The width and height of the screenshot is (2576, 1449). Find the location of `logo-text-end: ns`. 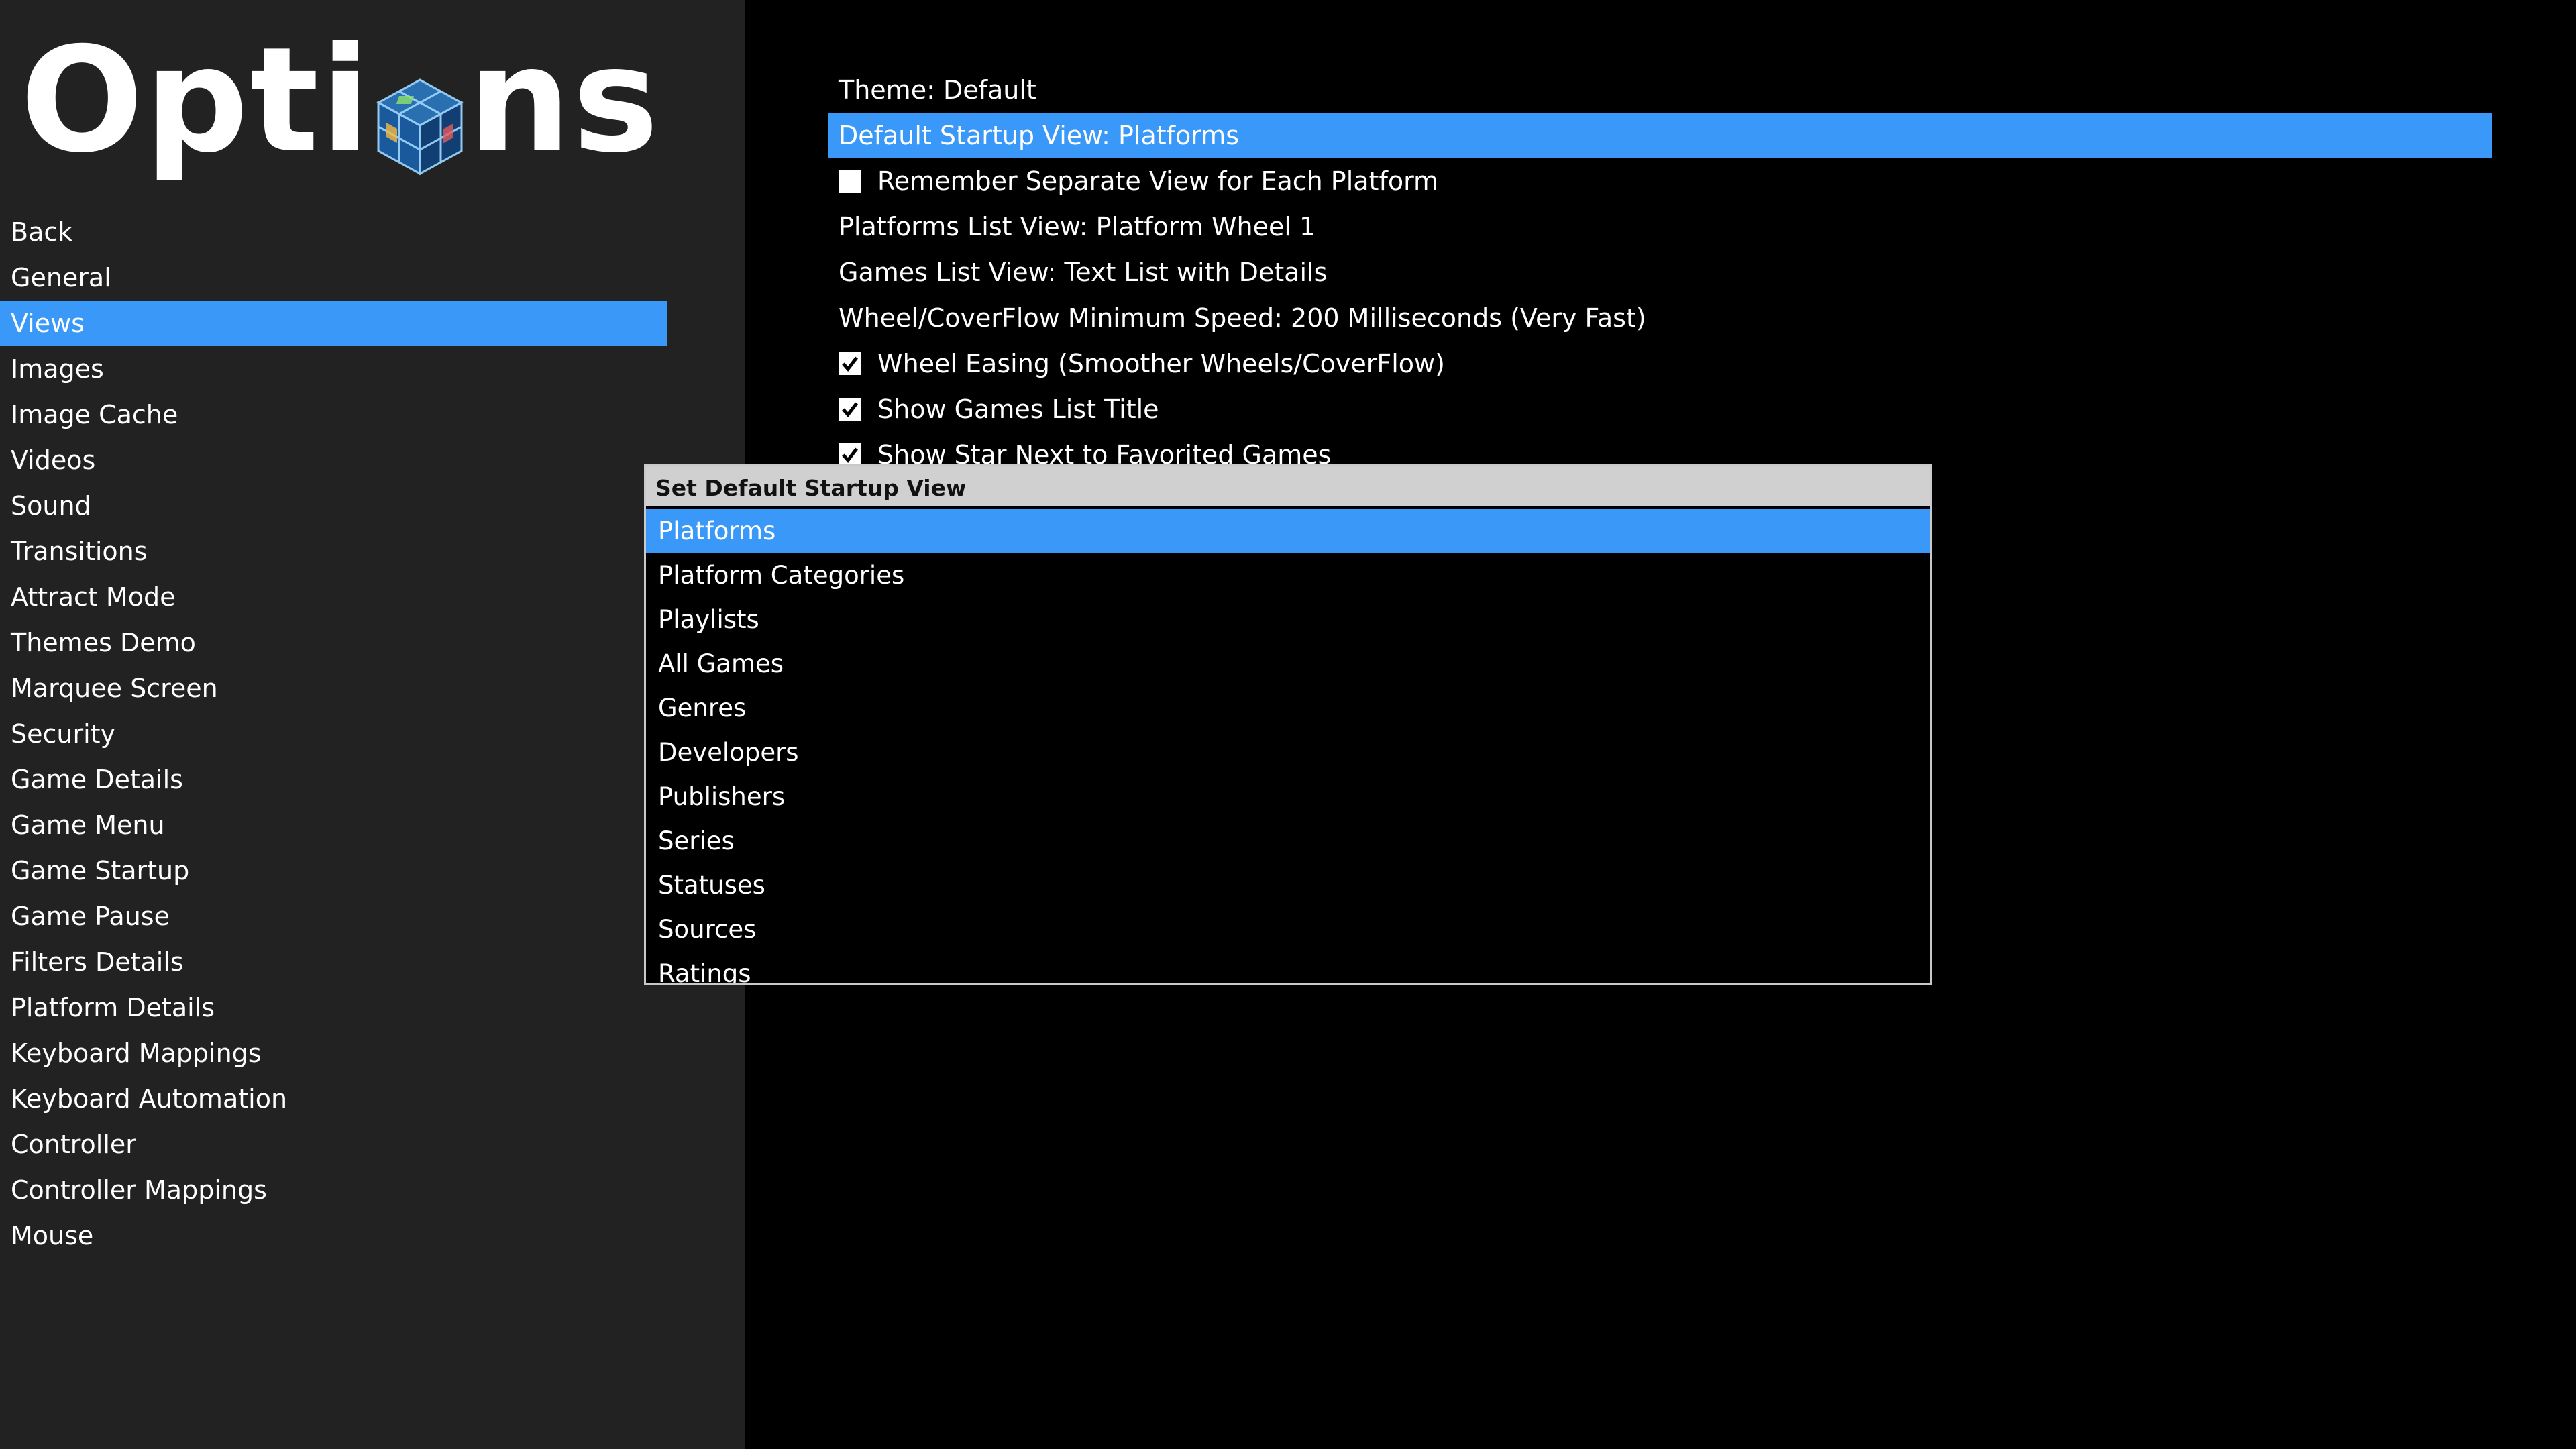

logo-text-end: ns is located at coordinates (564, 100).